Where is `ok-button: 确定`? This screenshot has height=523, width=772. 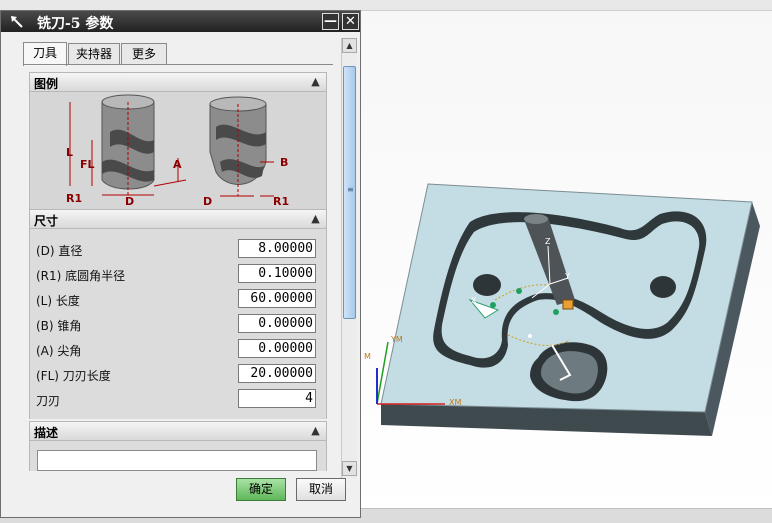
ok-button: 确定 is located at coordinates (261, 489).